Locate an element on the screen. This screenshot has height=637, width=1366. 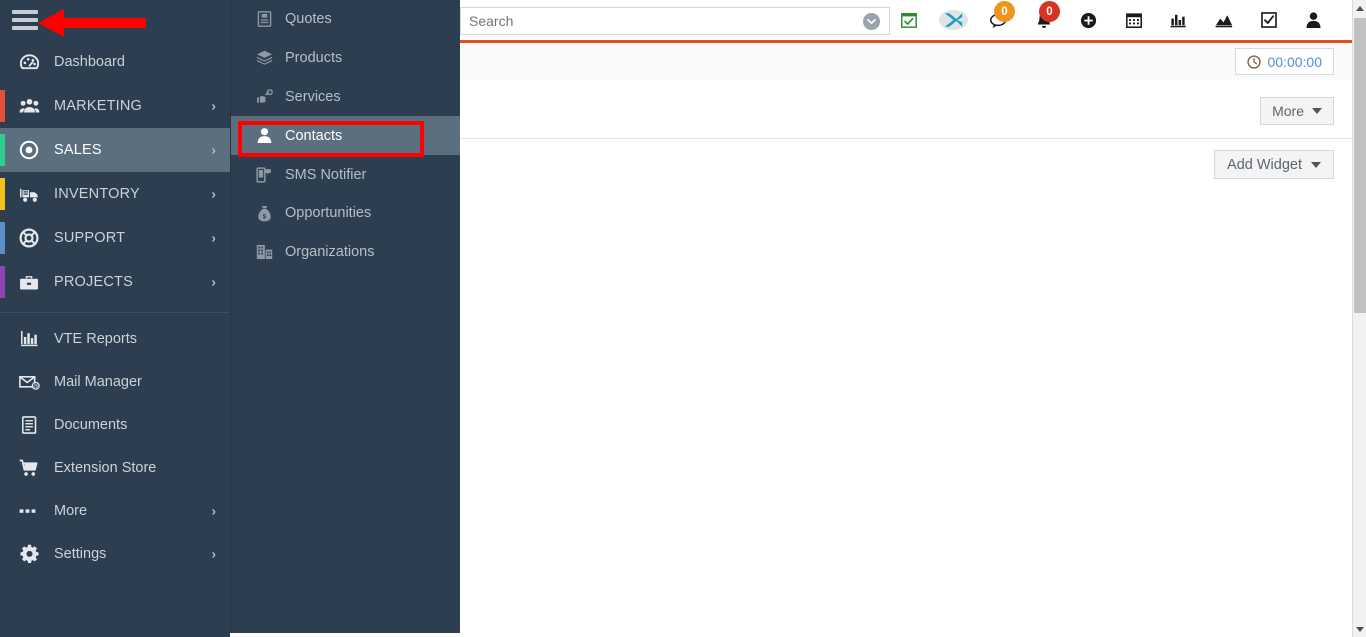
chat-badge: 0 is located at coordinates (1004, 11).